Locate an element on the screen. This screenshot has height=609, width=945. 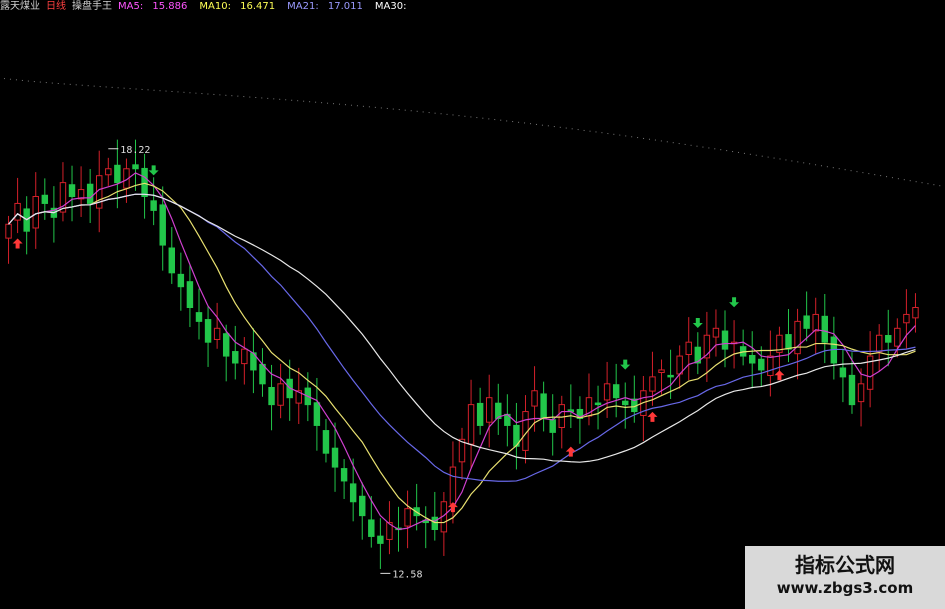
watermark-url: www.zbgs3.com is located at coordinates (845, 588).